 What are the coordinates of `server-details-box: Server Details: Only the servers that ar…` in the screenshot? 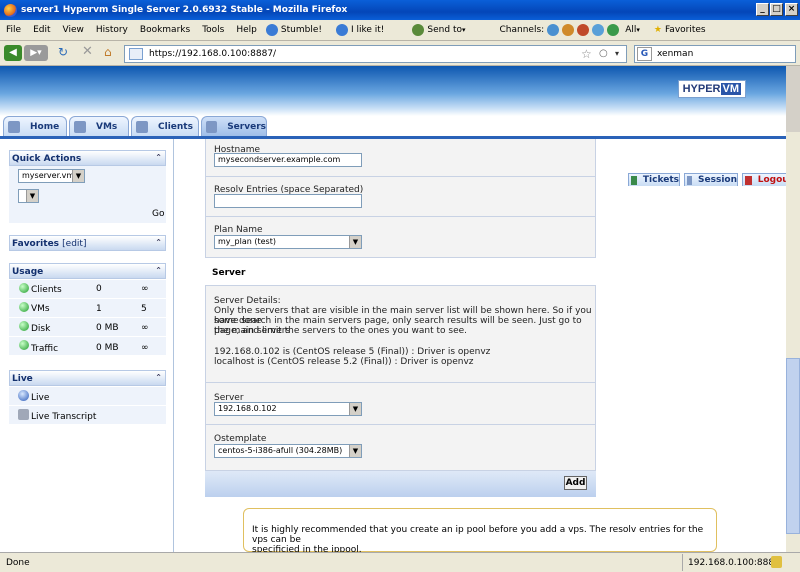 It's located at (400, 334).